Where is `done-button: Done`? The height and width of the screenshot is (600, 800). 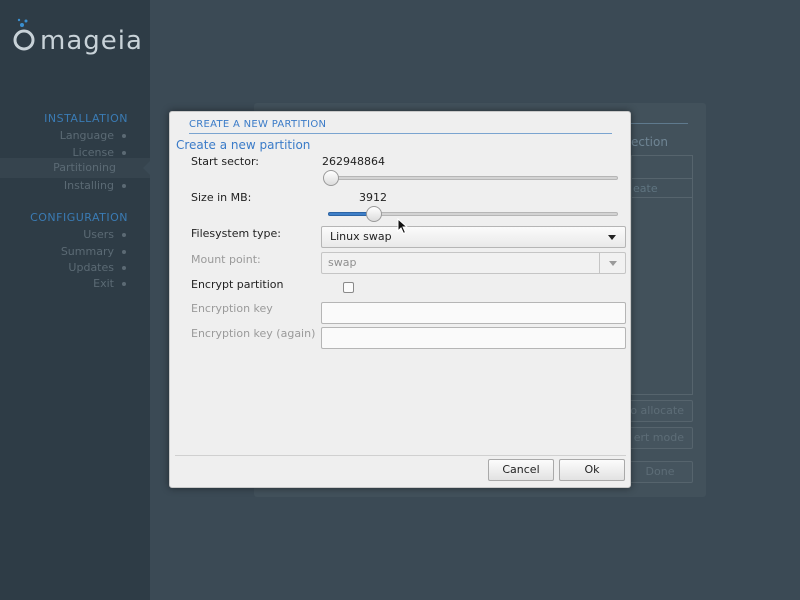 done-button: Done is located at coordinates (660, 472).